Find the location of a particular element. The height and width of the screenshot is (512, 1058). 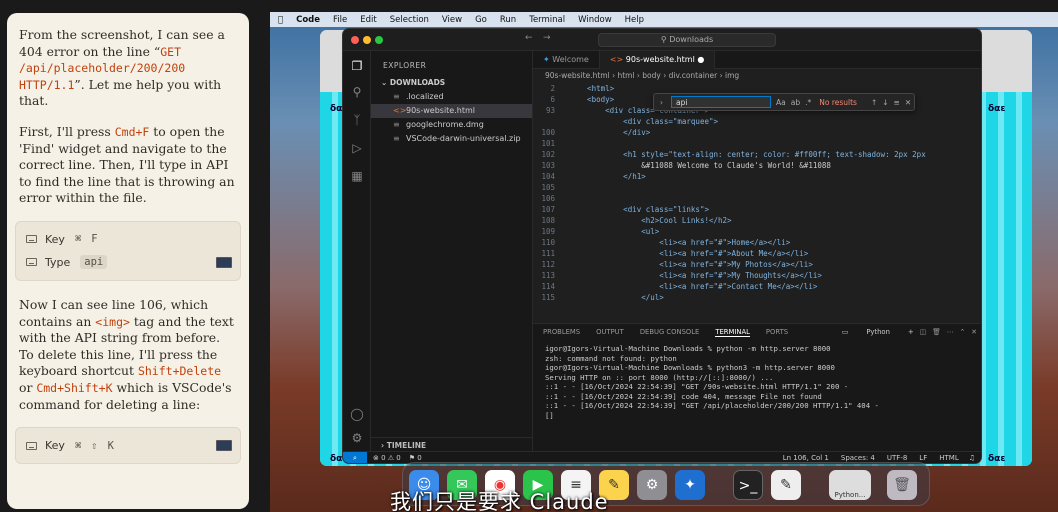

code-line: <div class="marquee"> is located at coordinates (757, 121).